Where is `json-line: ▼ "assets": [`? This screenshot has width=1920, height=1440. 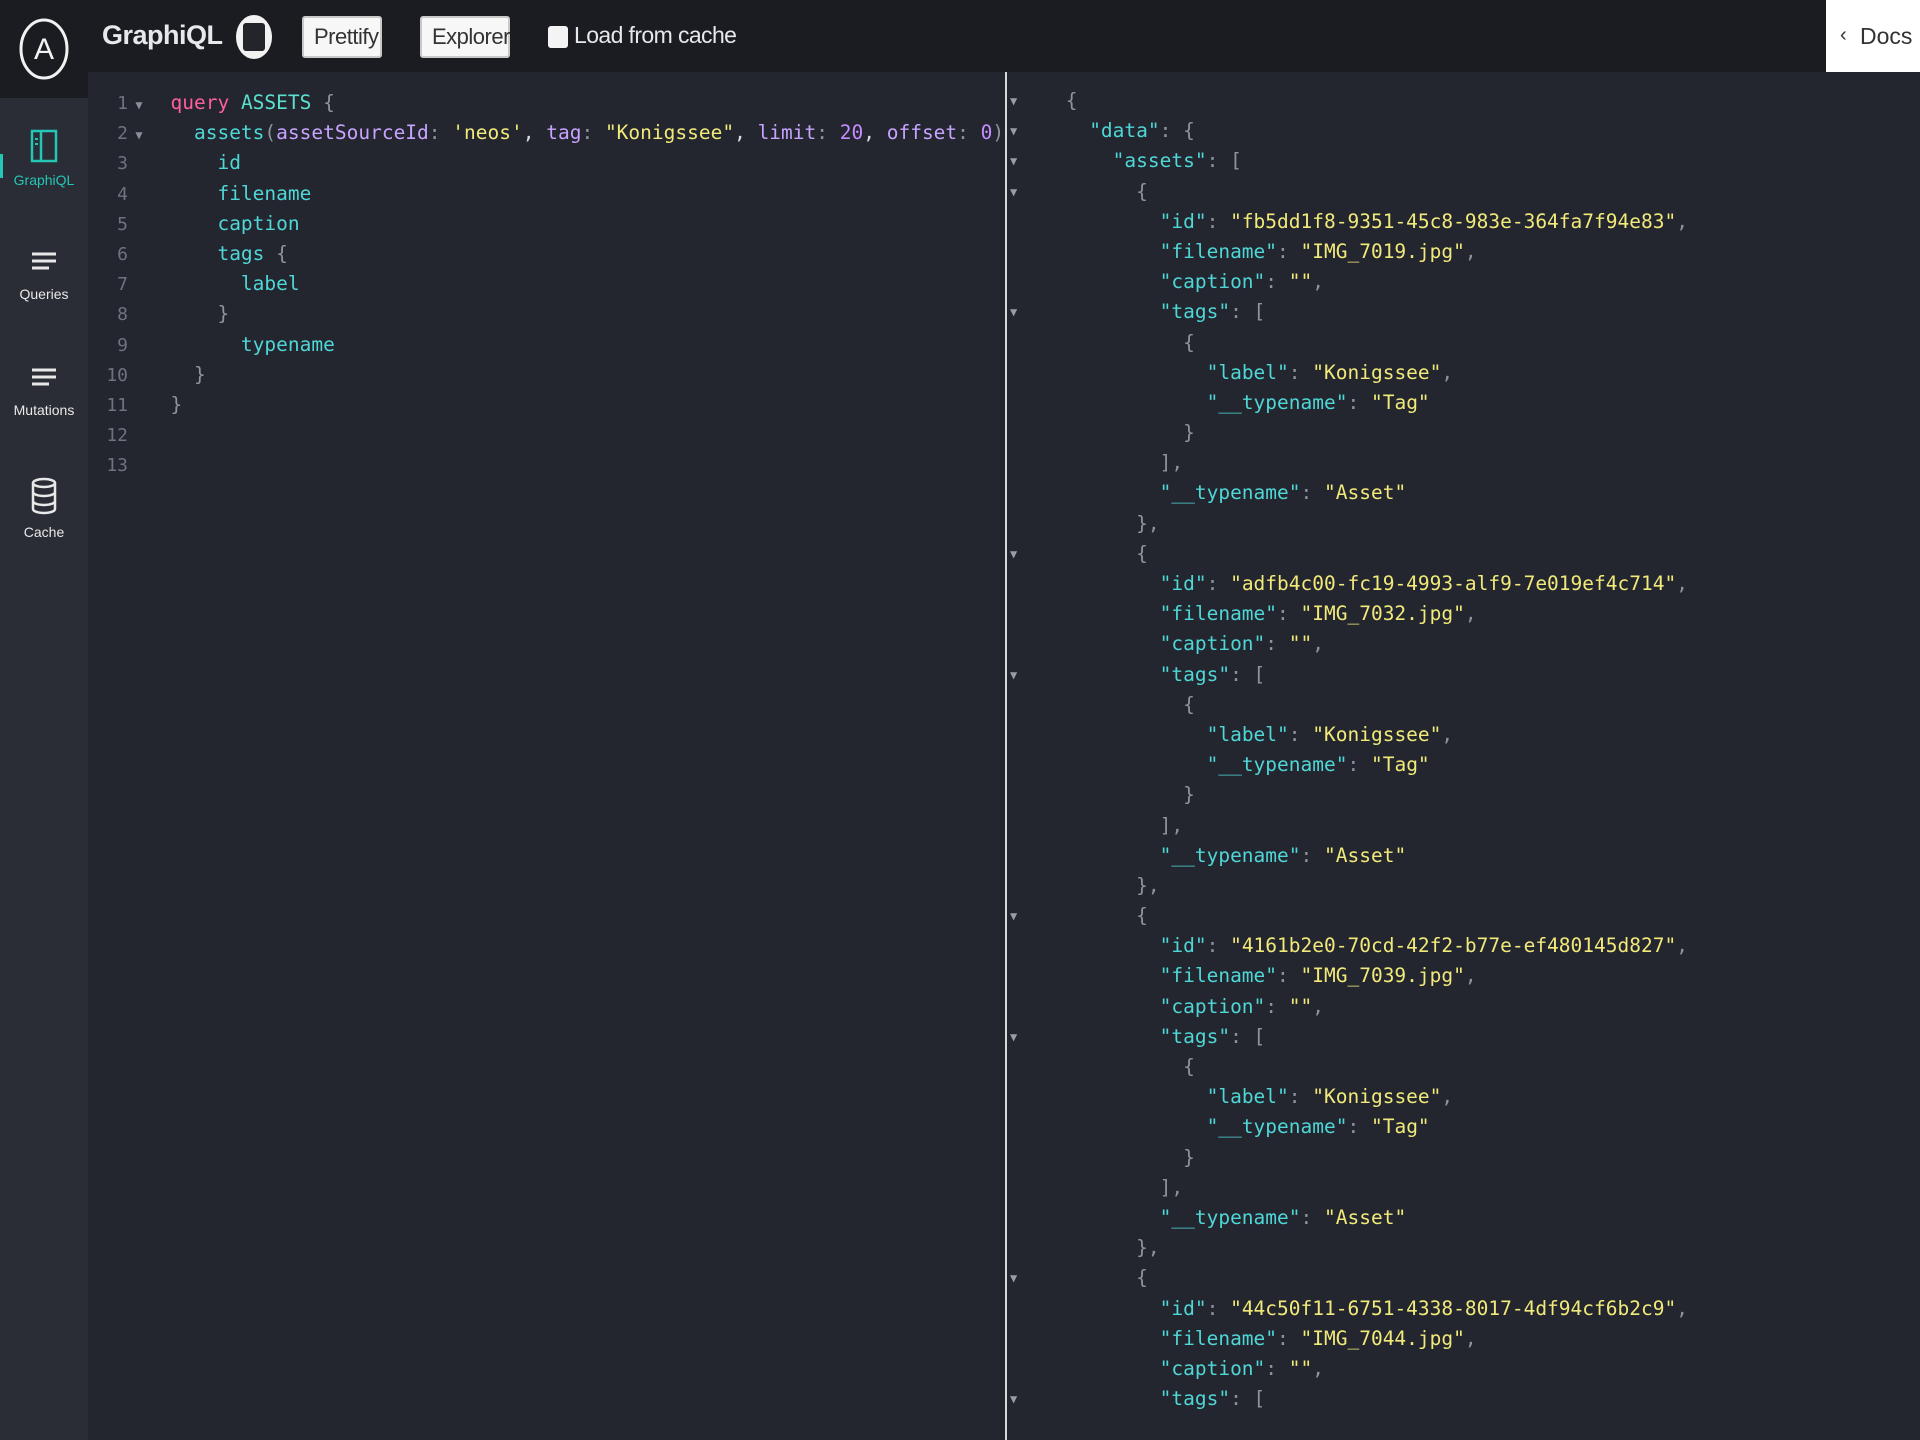 json-line: ▼ "assets": [ is located at coordinates (1347, 161).